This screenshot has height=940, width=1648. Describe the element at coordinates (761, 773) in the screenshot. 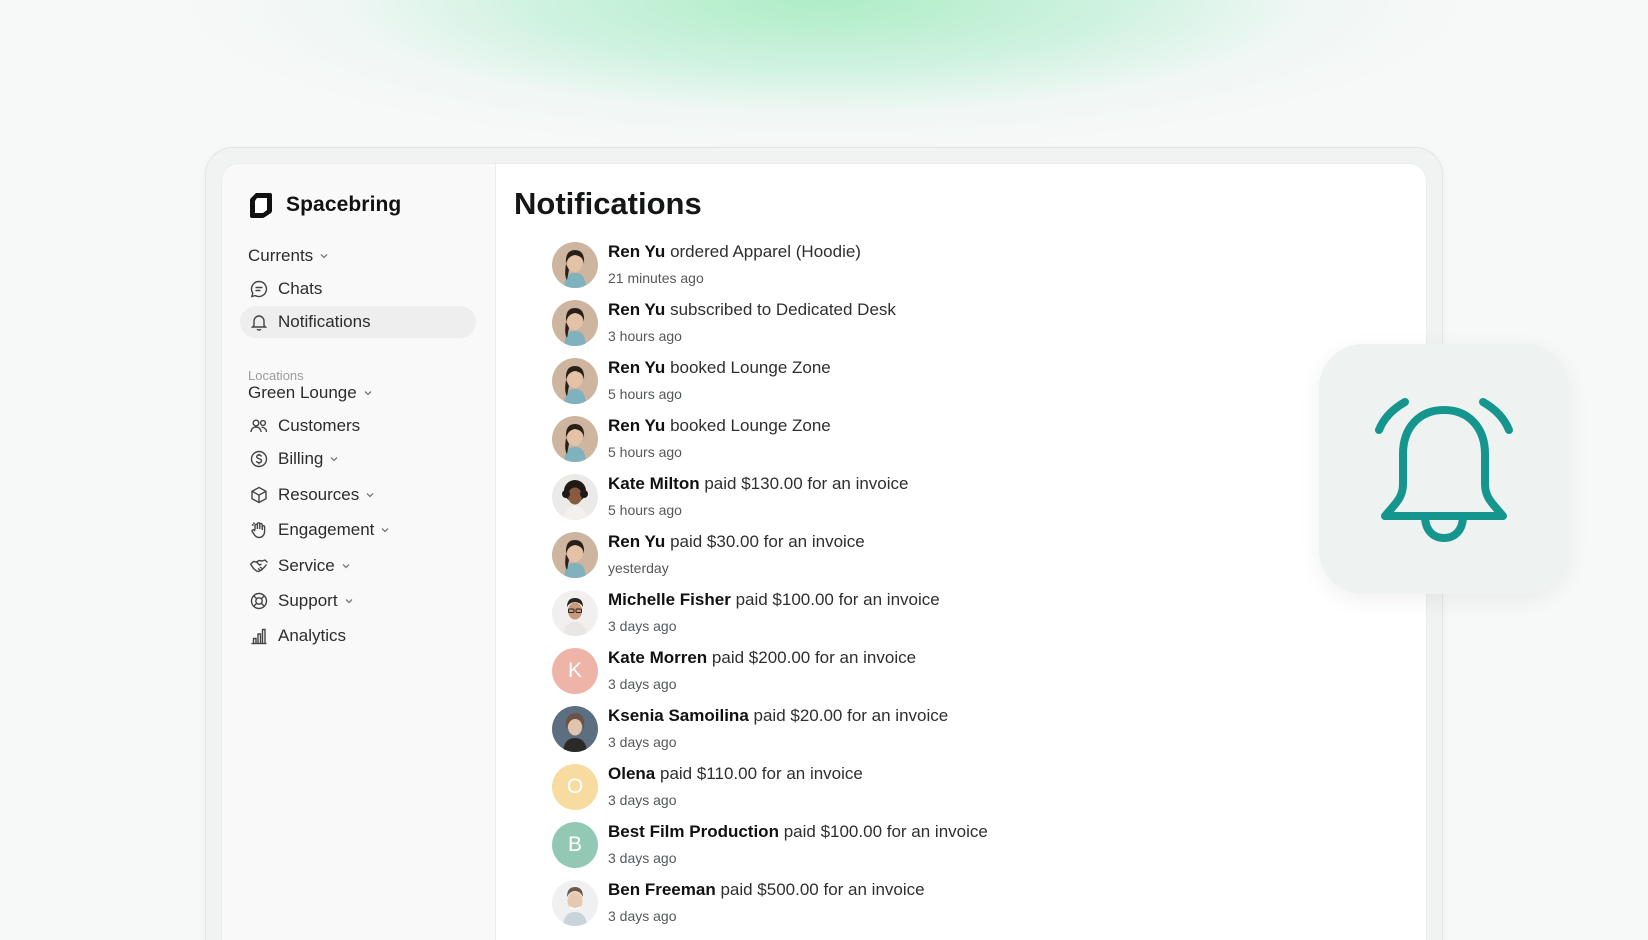

I see `notification-action: paid $110.00 for an invoice` at that location.